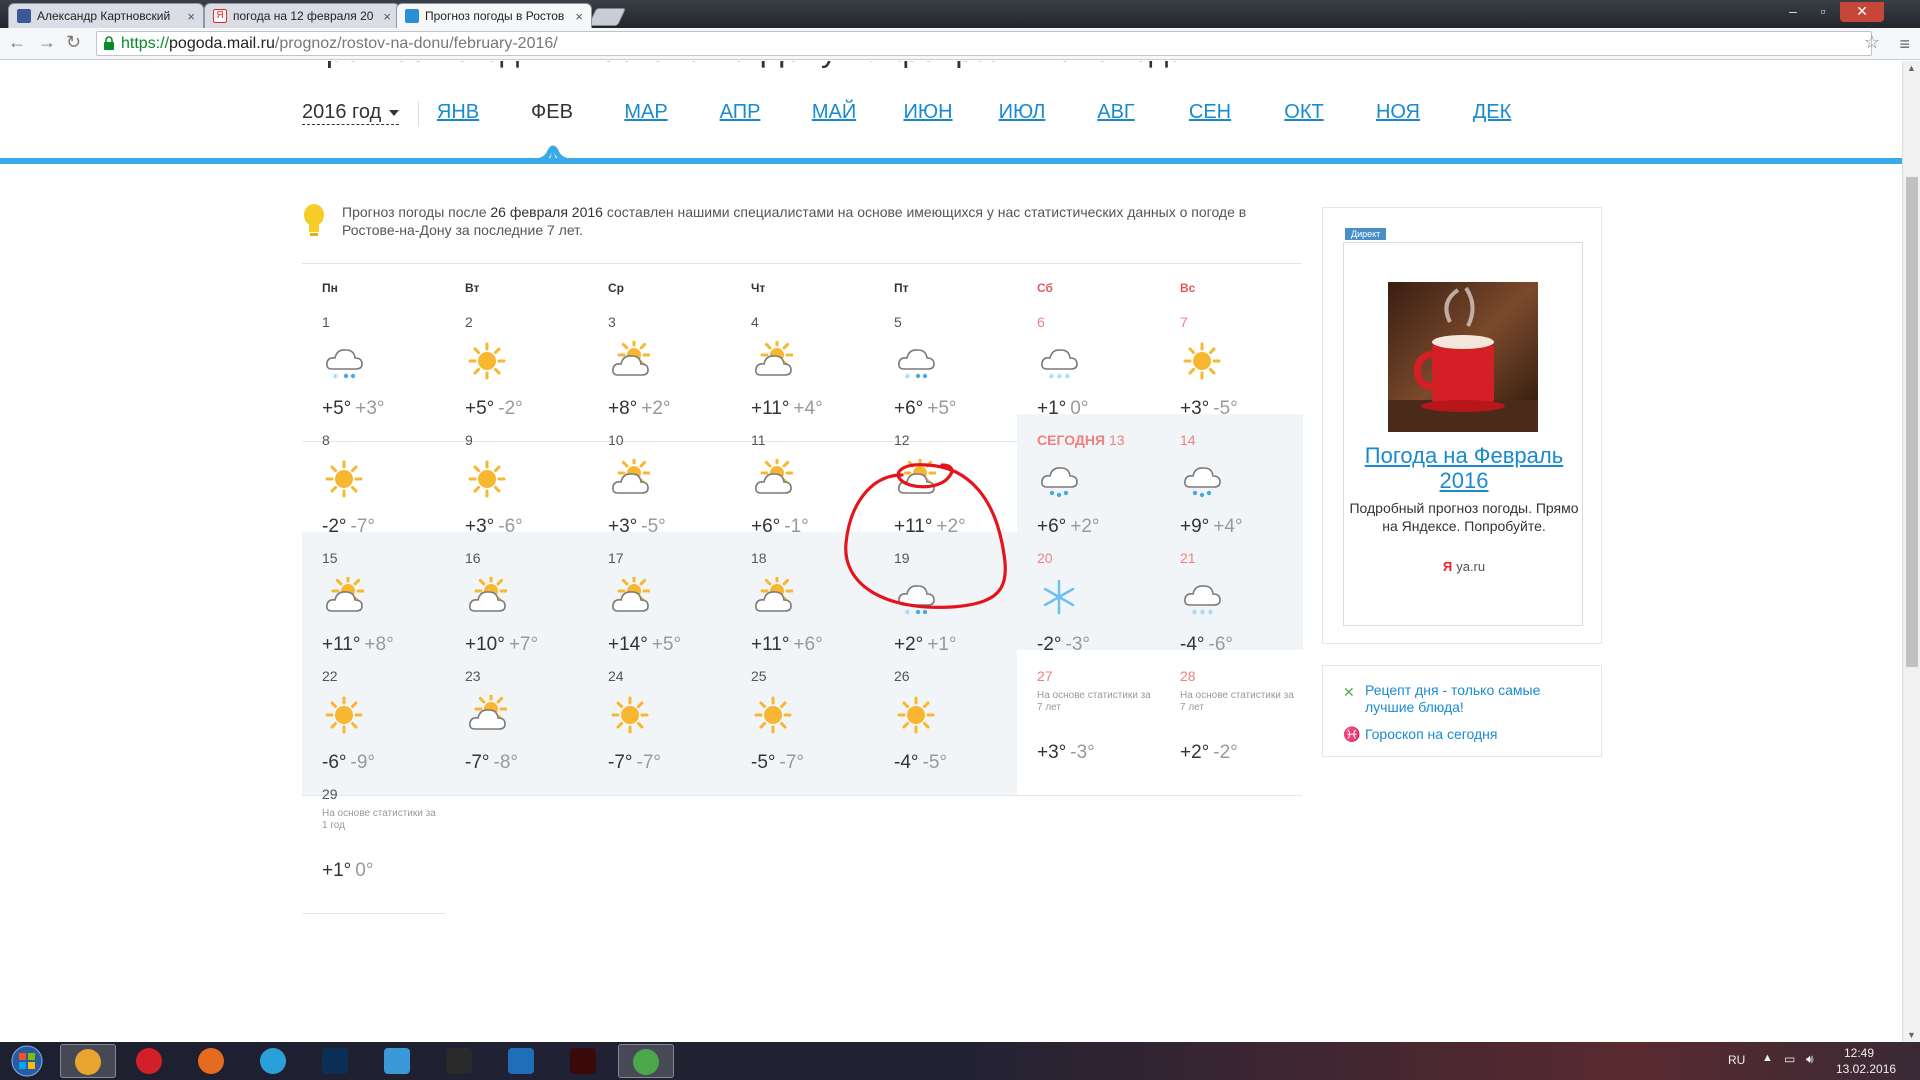 This screenshot has width=1920, height=1080. Describe the element at coordinates (1464, 468) in the screenshot. I see `ad-title-link: Погода на Февраль 2016` at that location.